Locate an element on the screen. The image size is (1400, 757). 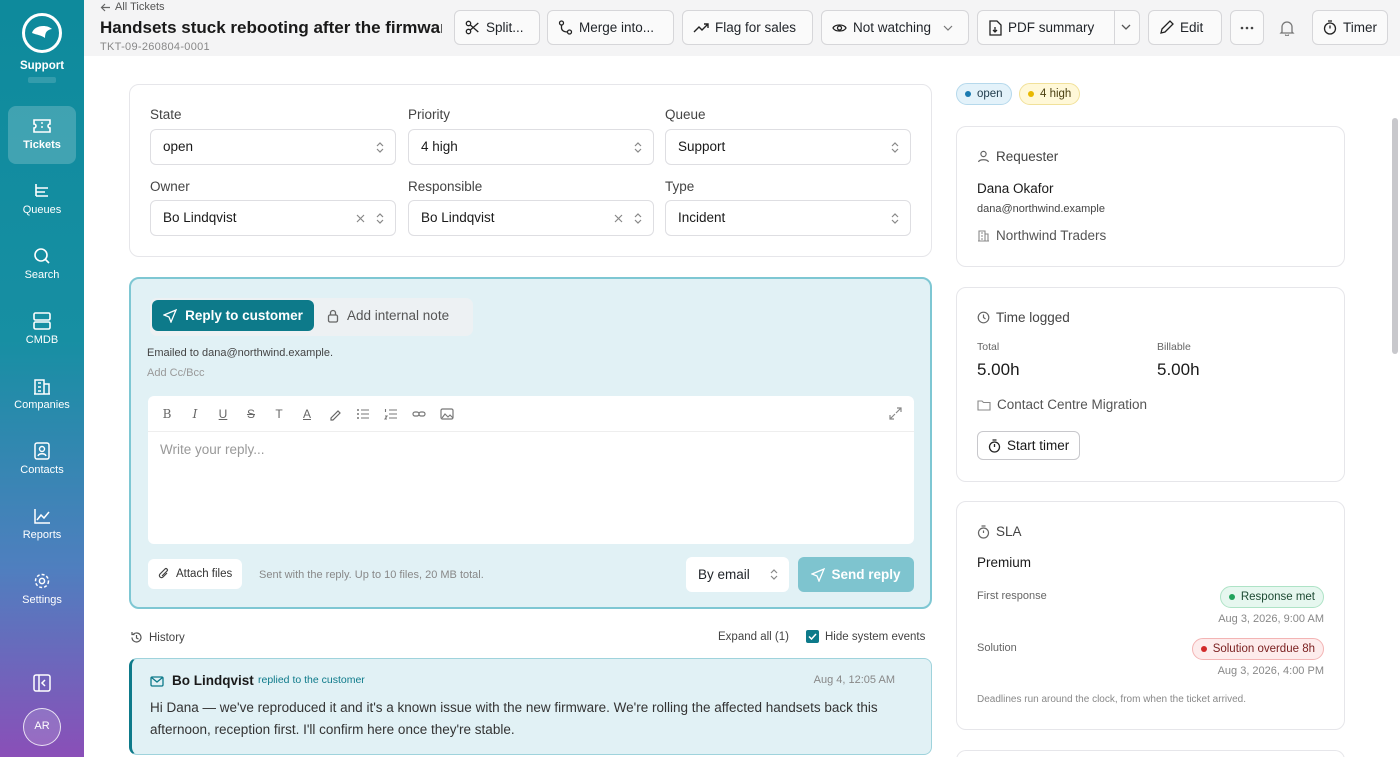
composer-tabs: Reply to customer Add internal note is located at coordinates (311, 317).